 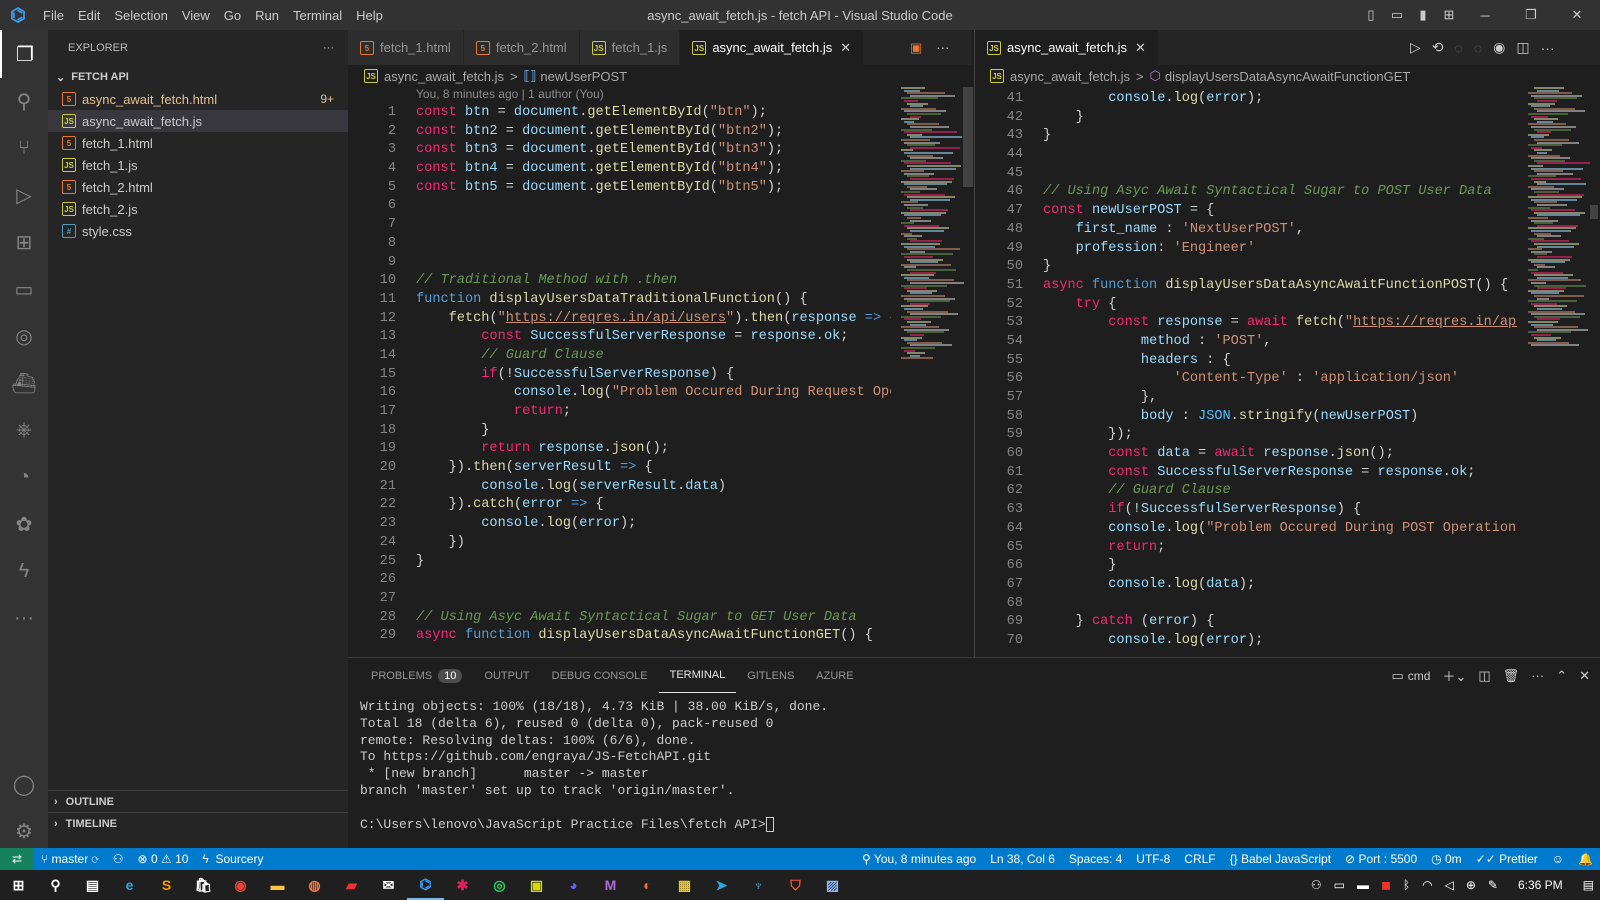 I want to click on restore-button: ❐, so click(x=1531, y=15).